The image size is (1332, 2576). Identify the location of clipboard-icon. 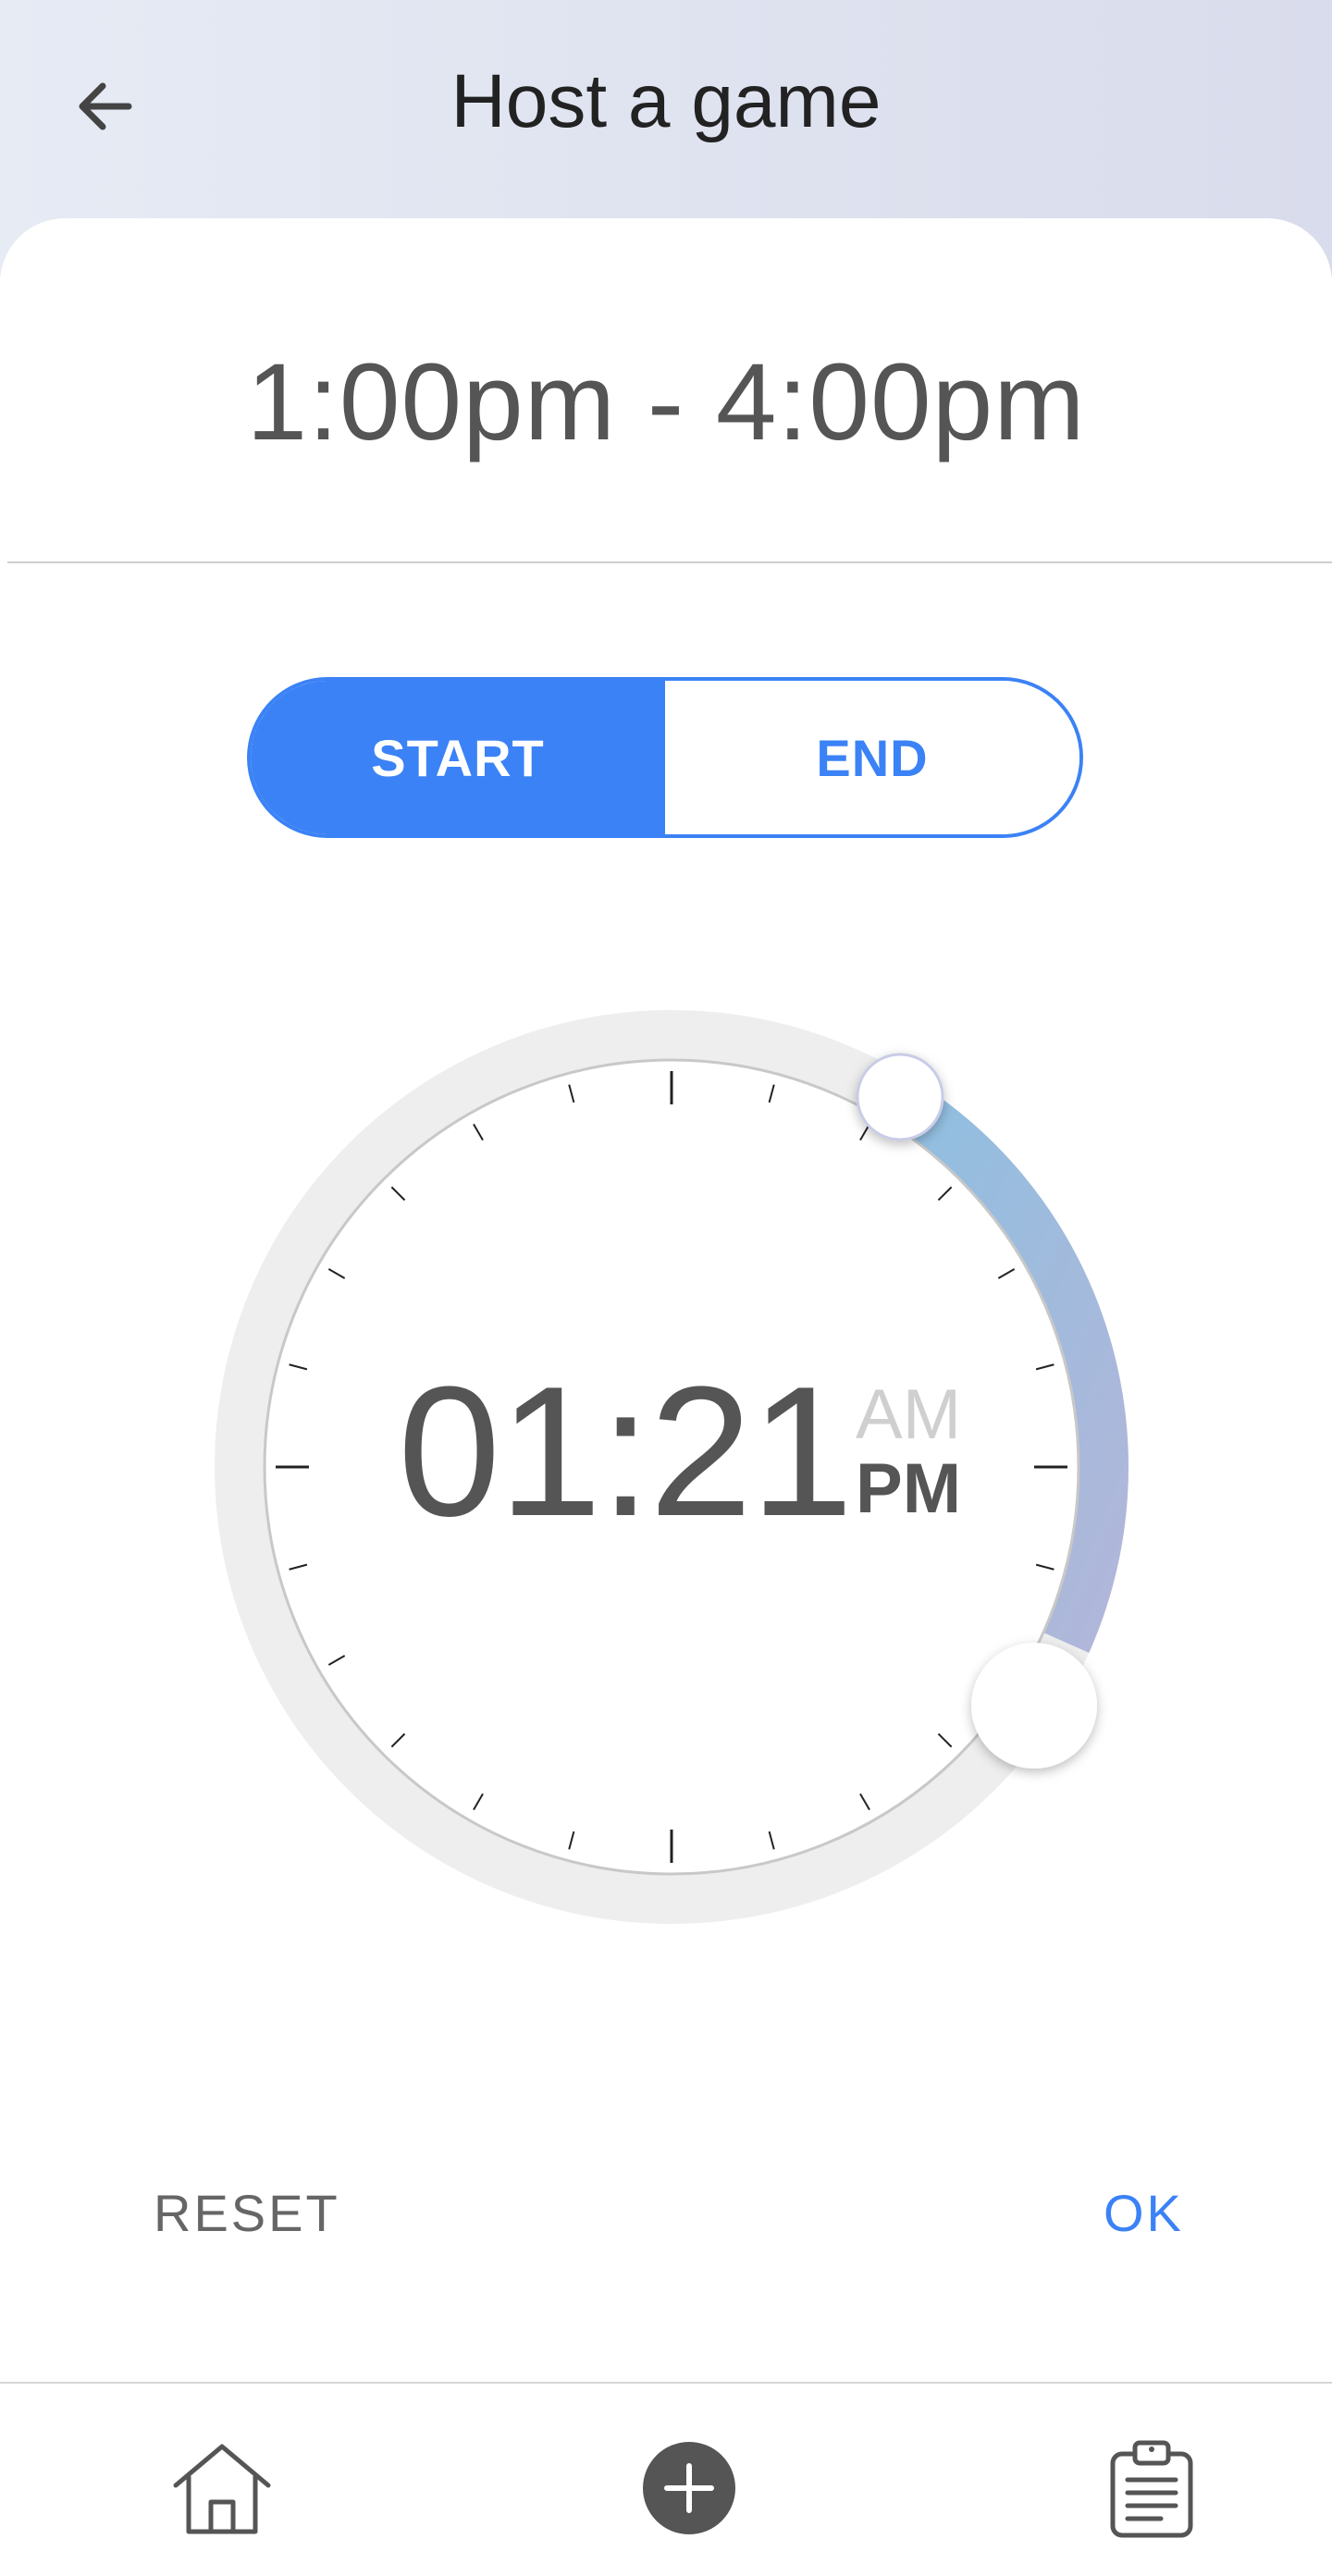
(1152, 2489).